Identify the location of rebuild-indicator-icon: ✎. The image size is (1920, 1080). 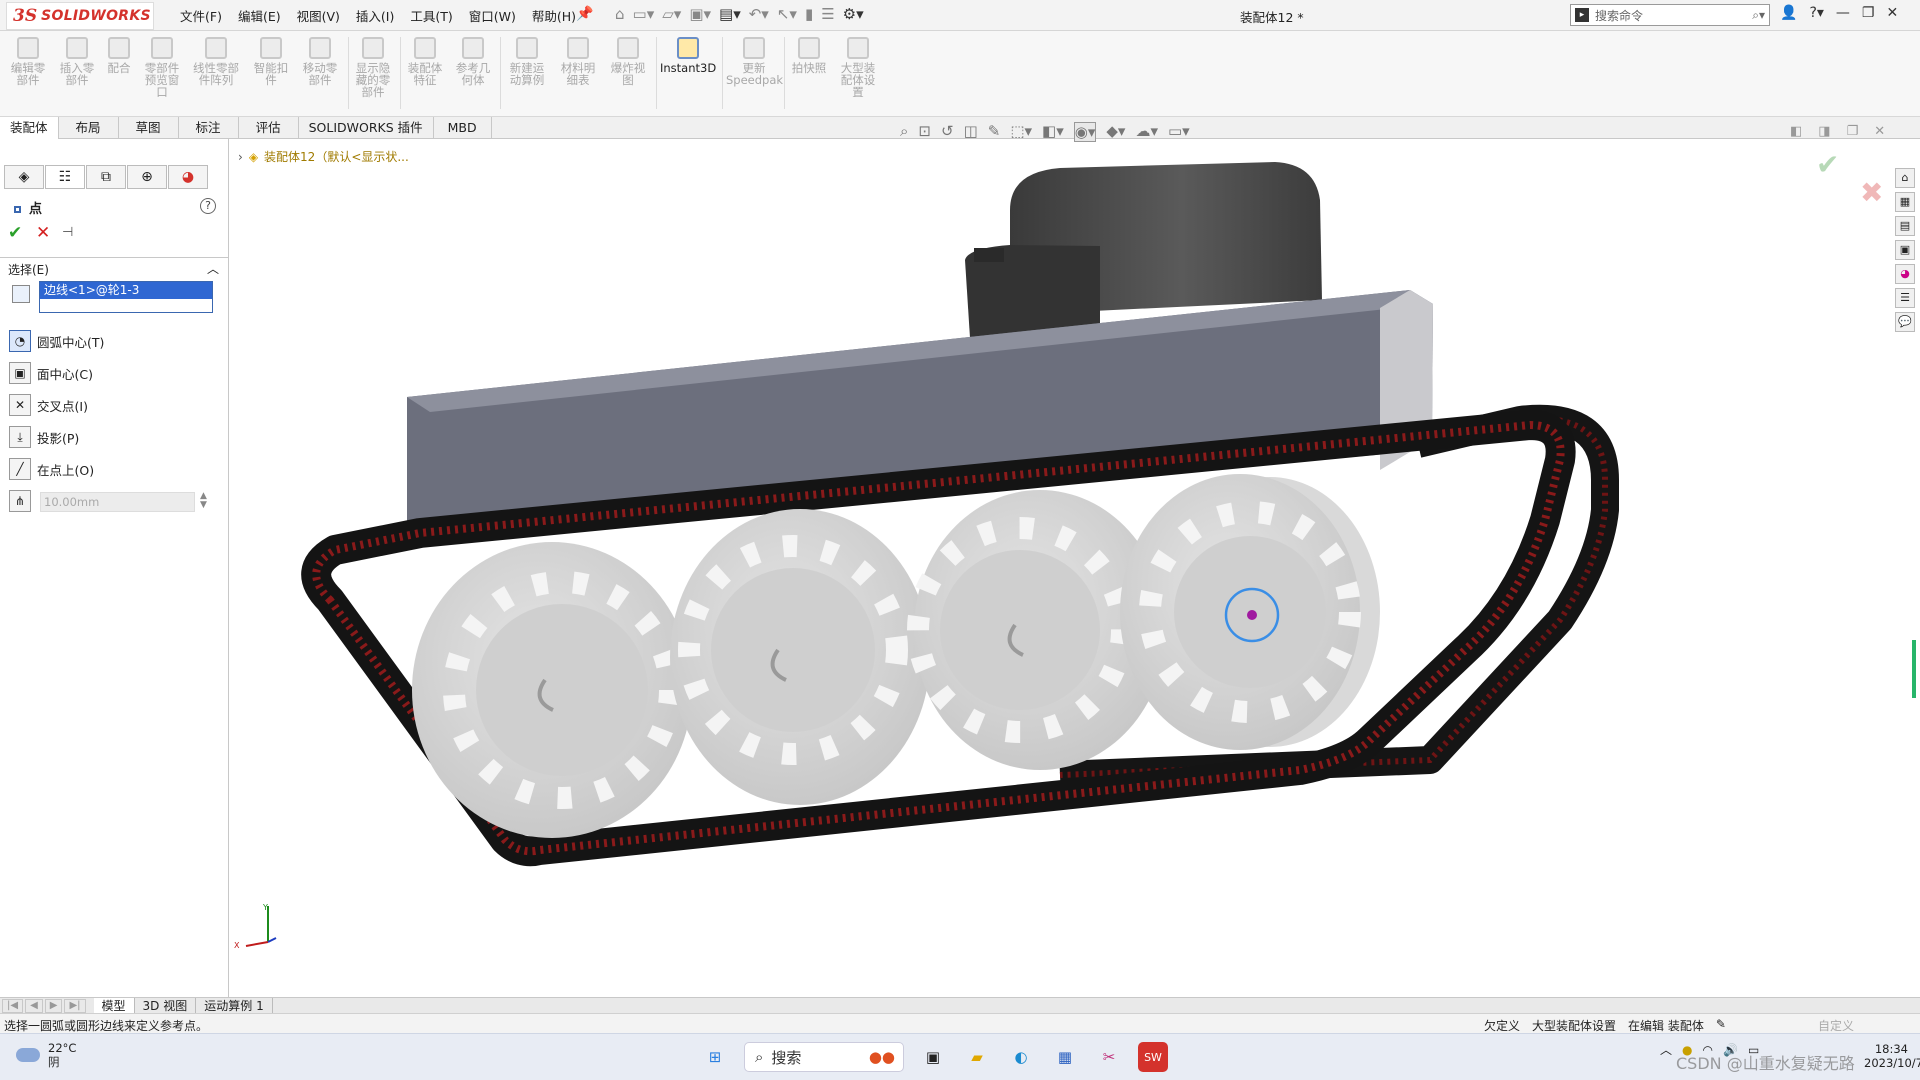
(1721, 1025).